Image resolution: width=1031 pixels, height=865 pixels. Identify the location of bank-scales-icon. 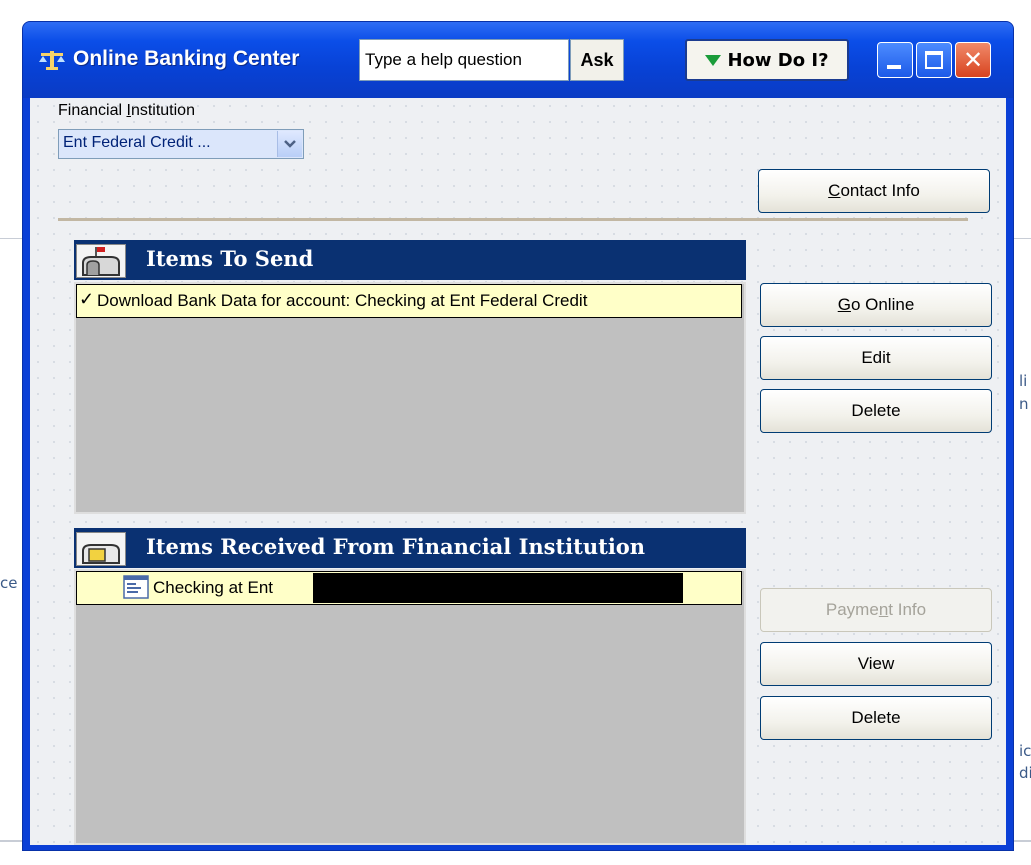
(52, 60).